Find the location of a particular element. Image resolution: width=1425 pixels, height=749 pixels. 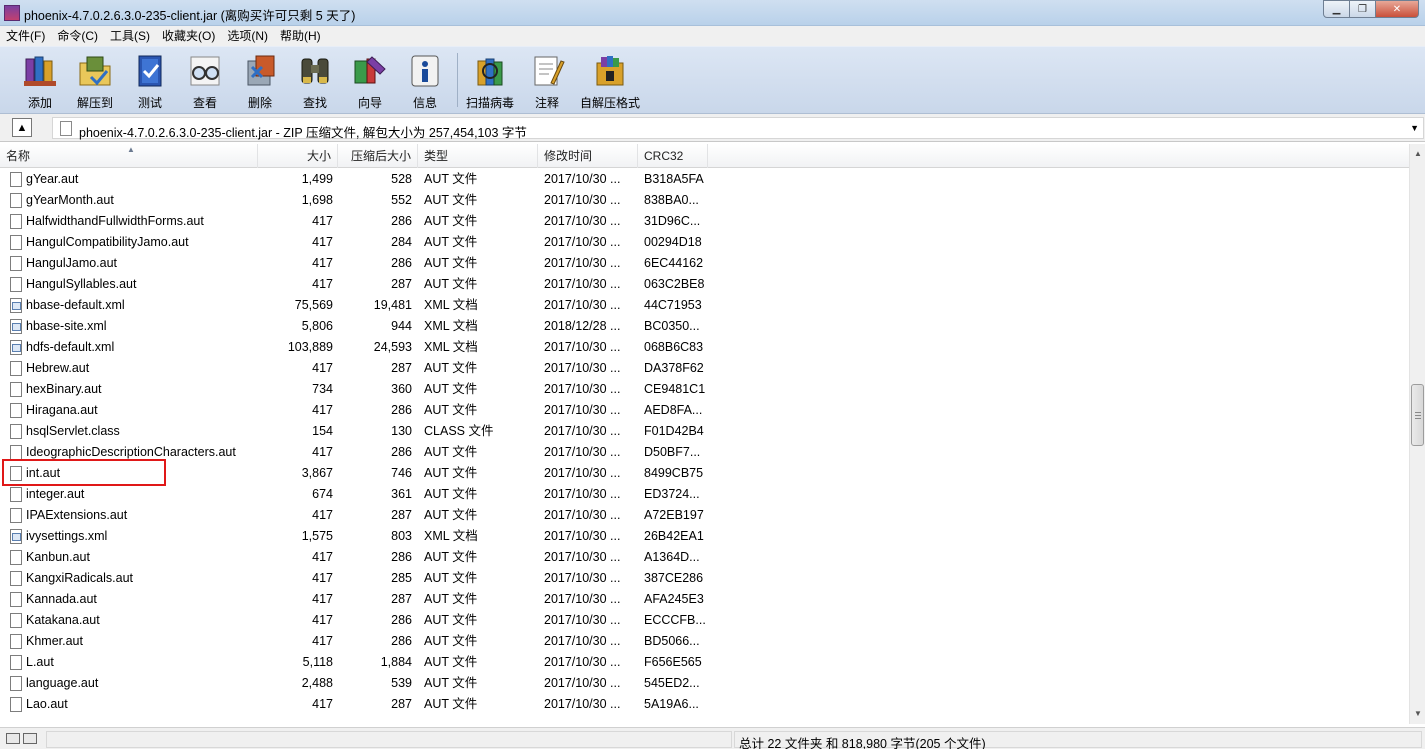

column-modified: 修改时间 is located at coordinates (588, 156).